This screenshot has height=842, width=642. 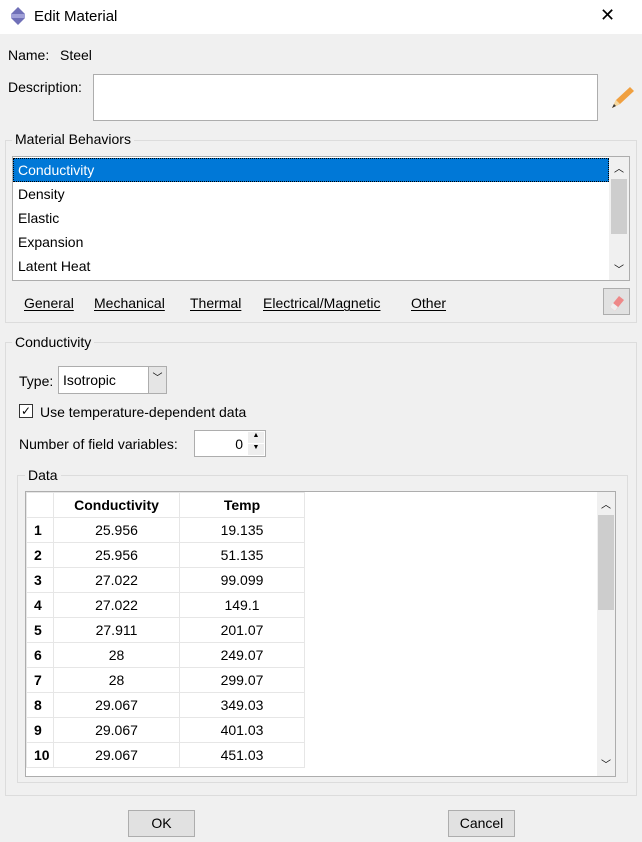 What do you see at coordinates (606, 634) in the screenshot?
I see `data-scrollbar: ︿ ﹀` at bounding box center [606, 634].